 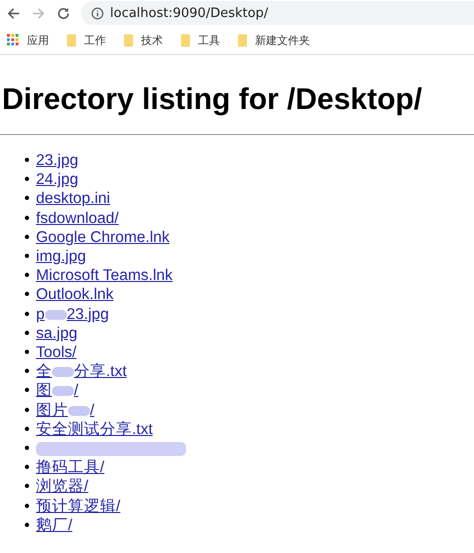 I want to click on apps-grid-icon, so click(x=13, y=40).